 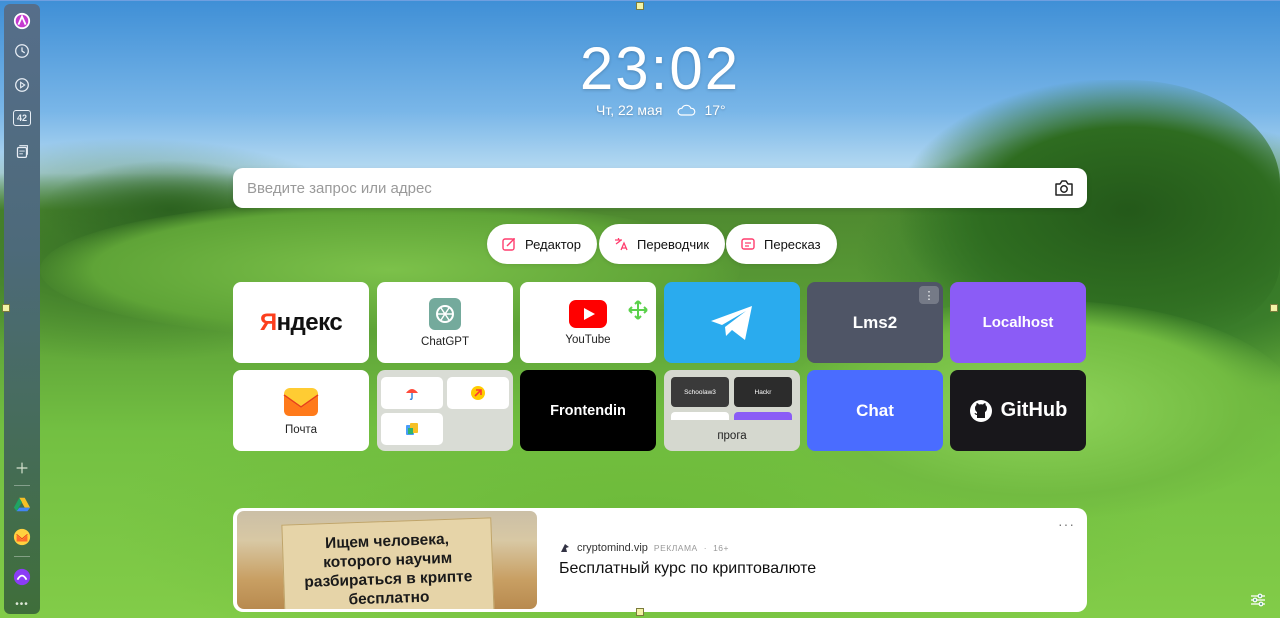 I want to click on yandex-logo: Яндекс, so click(x=301, y=322).